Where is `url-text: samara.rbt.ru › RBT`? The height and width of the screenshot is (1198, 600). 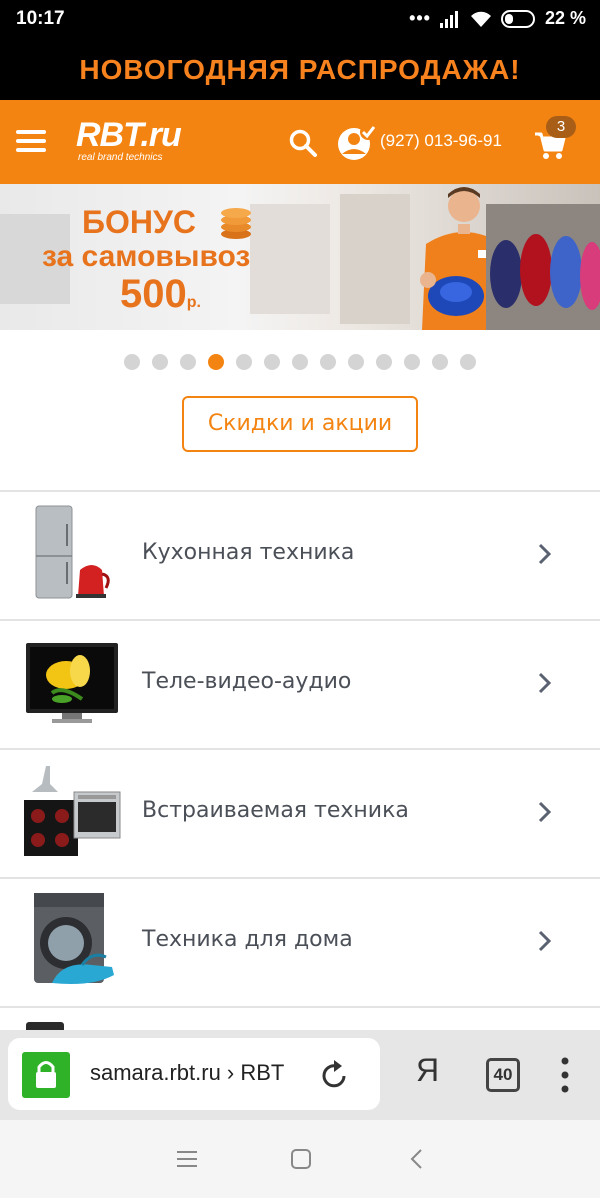
url-text: samara.rbt.ru › RBT is located at coordinates (187, 1072).